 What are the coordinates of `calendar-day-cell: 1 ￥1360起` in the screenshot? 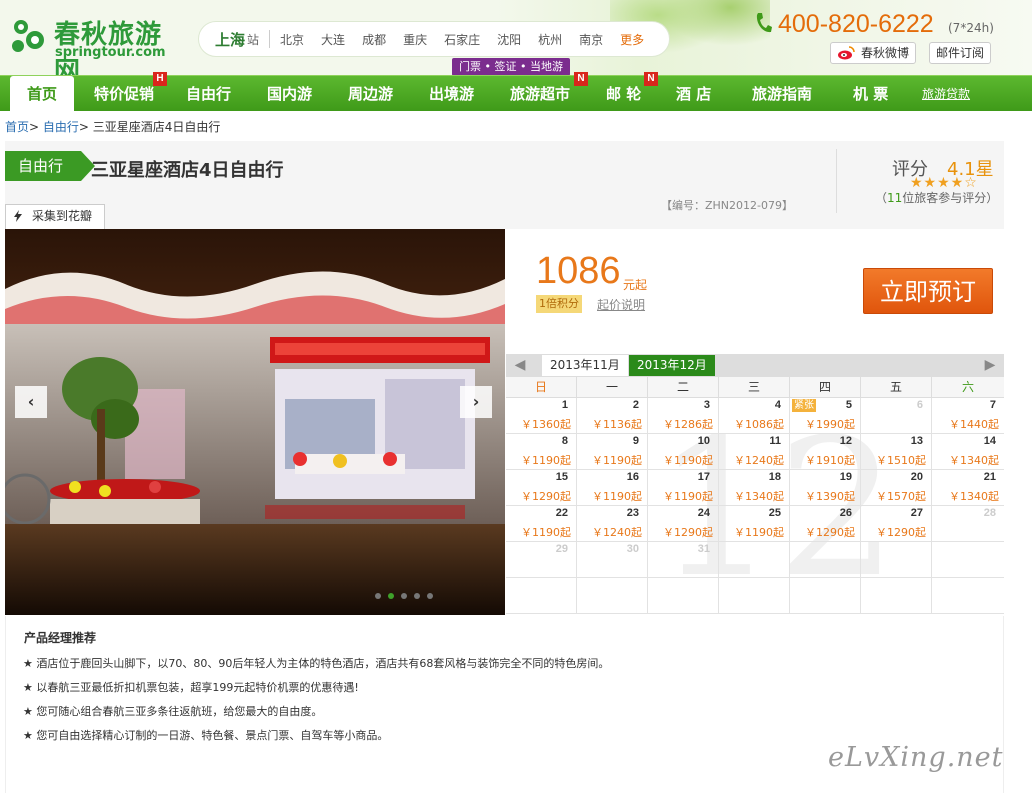 It's located at (541, 415).